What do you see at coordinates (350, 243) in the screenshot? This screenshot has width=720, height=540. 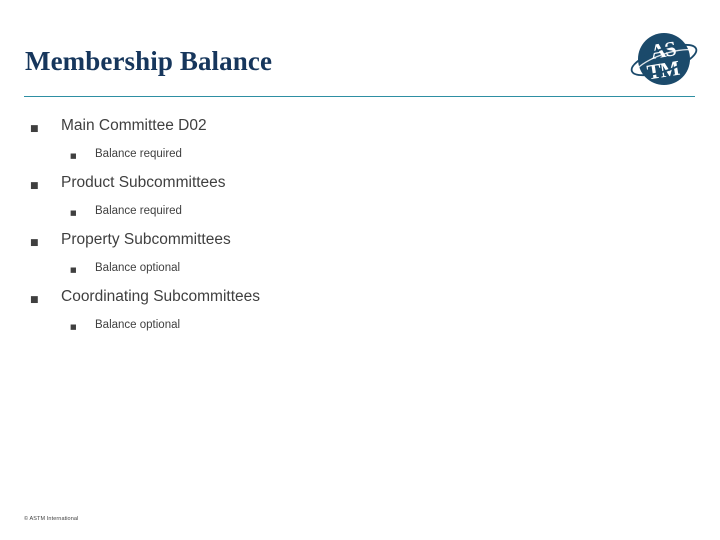 I see `list-item: ■ Property Subcommittees` at bounding box center [350, 243].